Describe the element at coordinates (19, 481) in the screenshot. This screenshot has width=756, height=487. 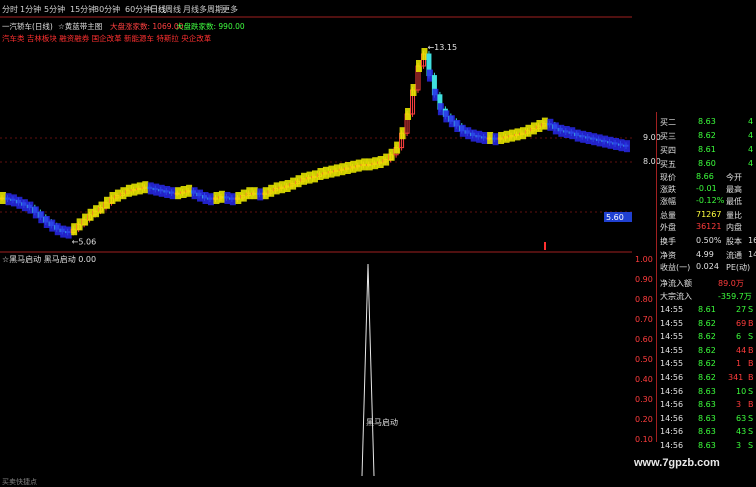
I see `footer-text: 买卖快捷点` at that location.